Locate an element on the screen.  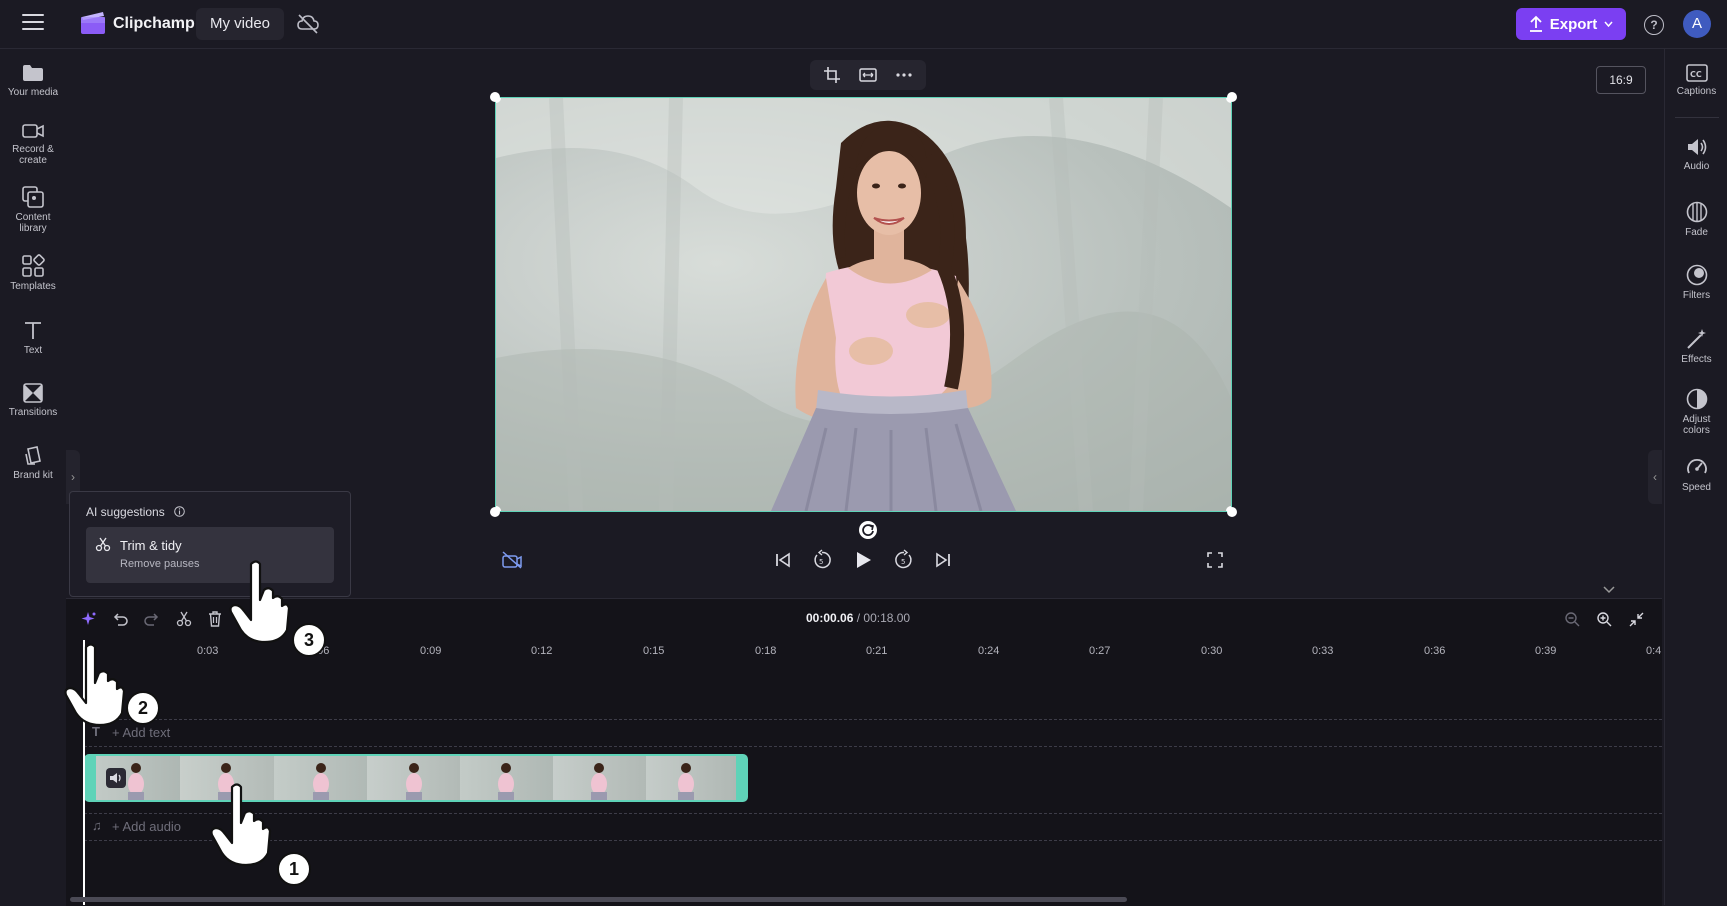
chevron-down-icon is located at coordinates (1608, 24).